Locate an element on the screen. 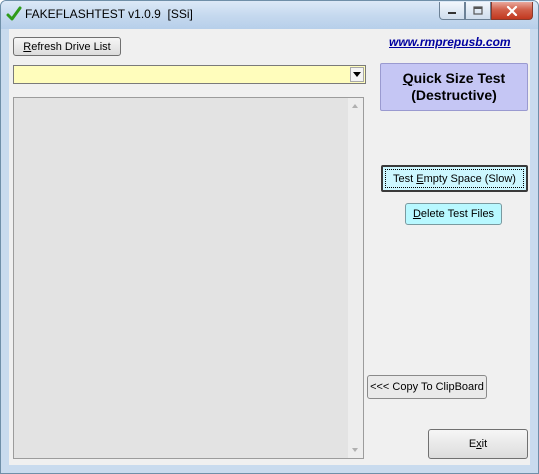 The width and height of the screenshot is (539, 474). quick-accel: Q is located at coordinates (408, 78).